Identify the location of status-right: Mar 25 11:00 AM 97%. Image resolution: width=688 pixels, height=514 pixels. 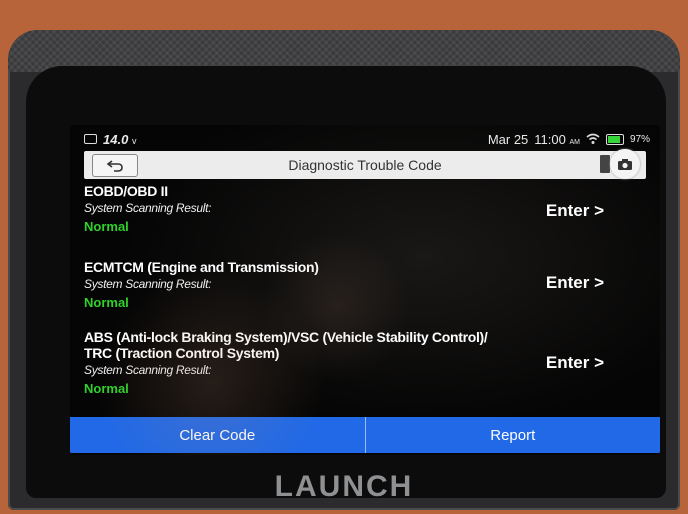
(569, 139).